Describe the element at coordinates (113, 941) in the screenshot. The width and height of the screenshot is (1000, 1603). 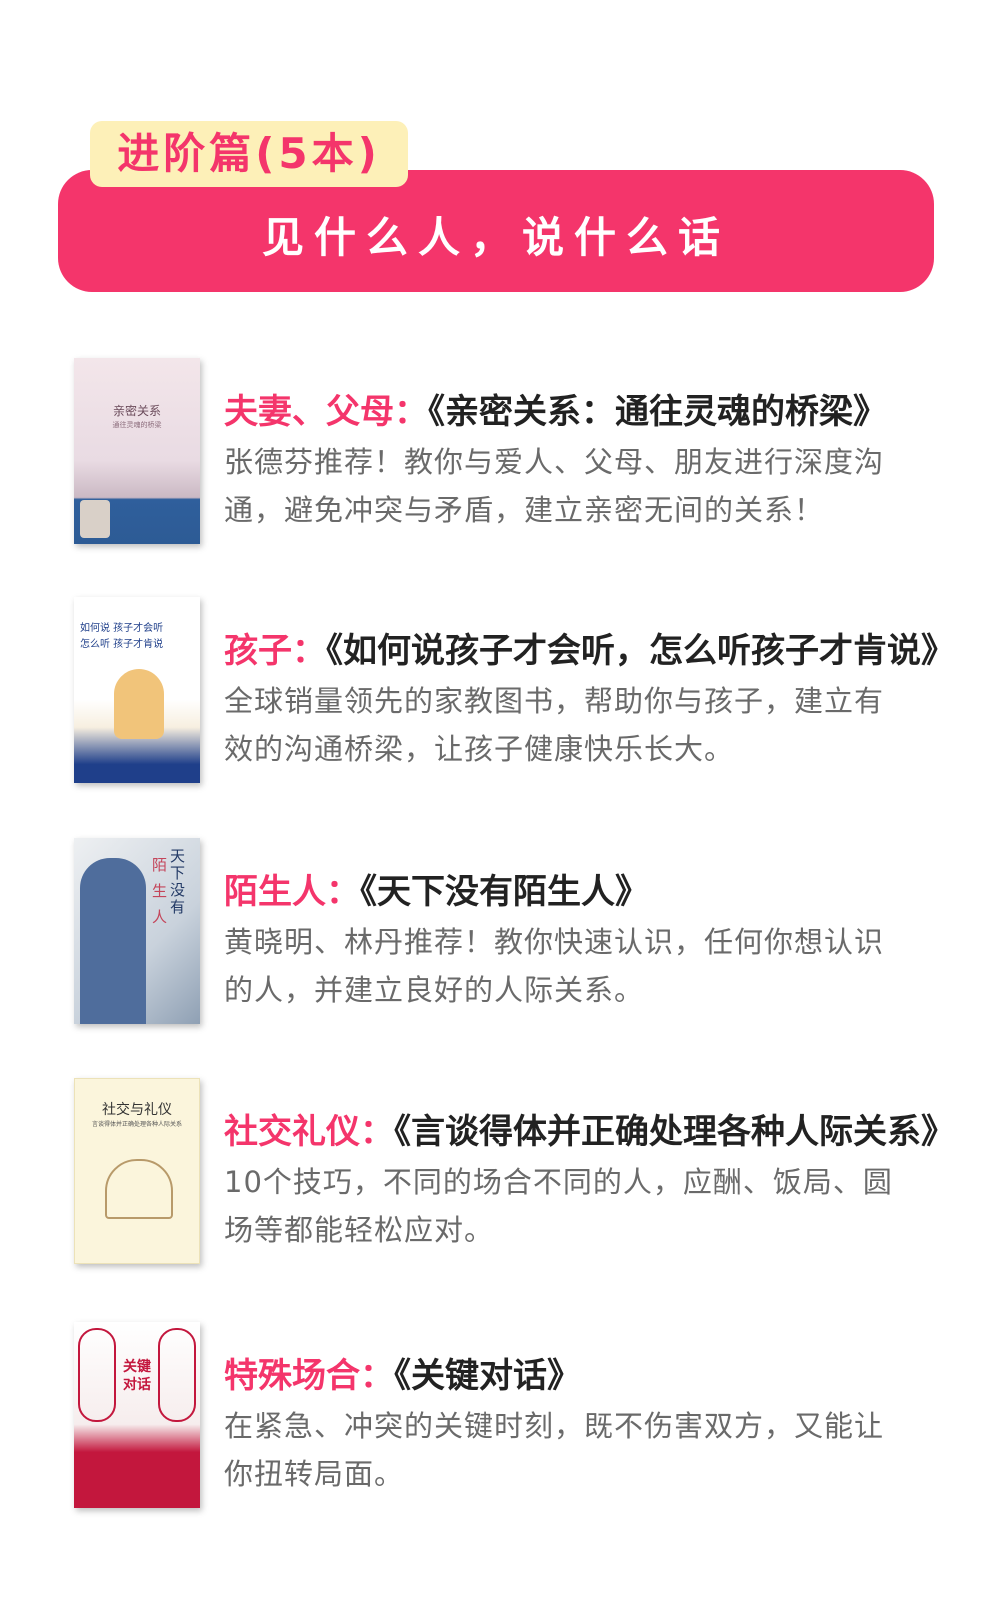
I see `cover-portrait` at that location.